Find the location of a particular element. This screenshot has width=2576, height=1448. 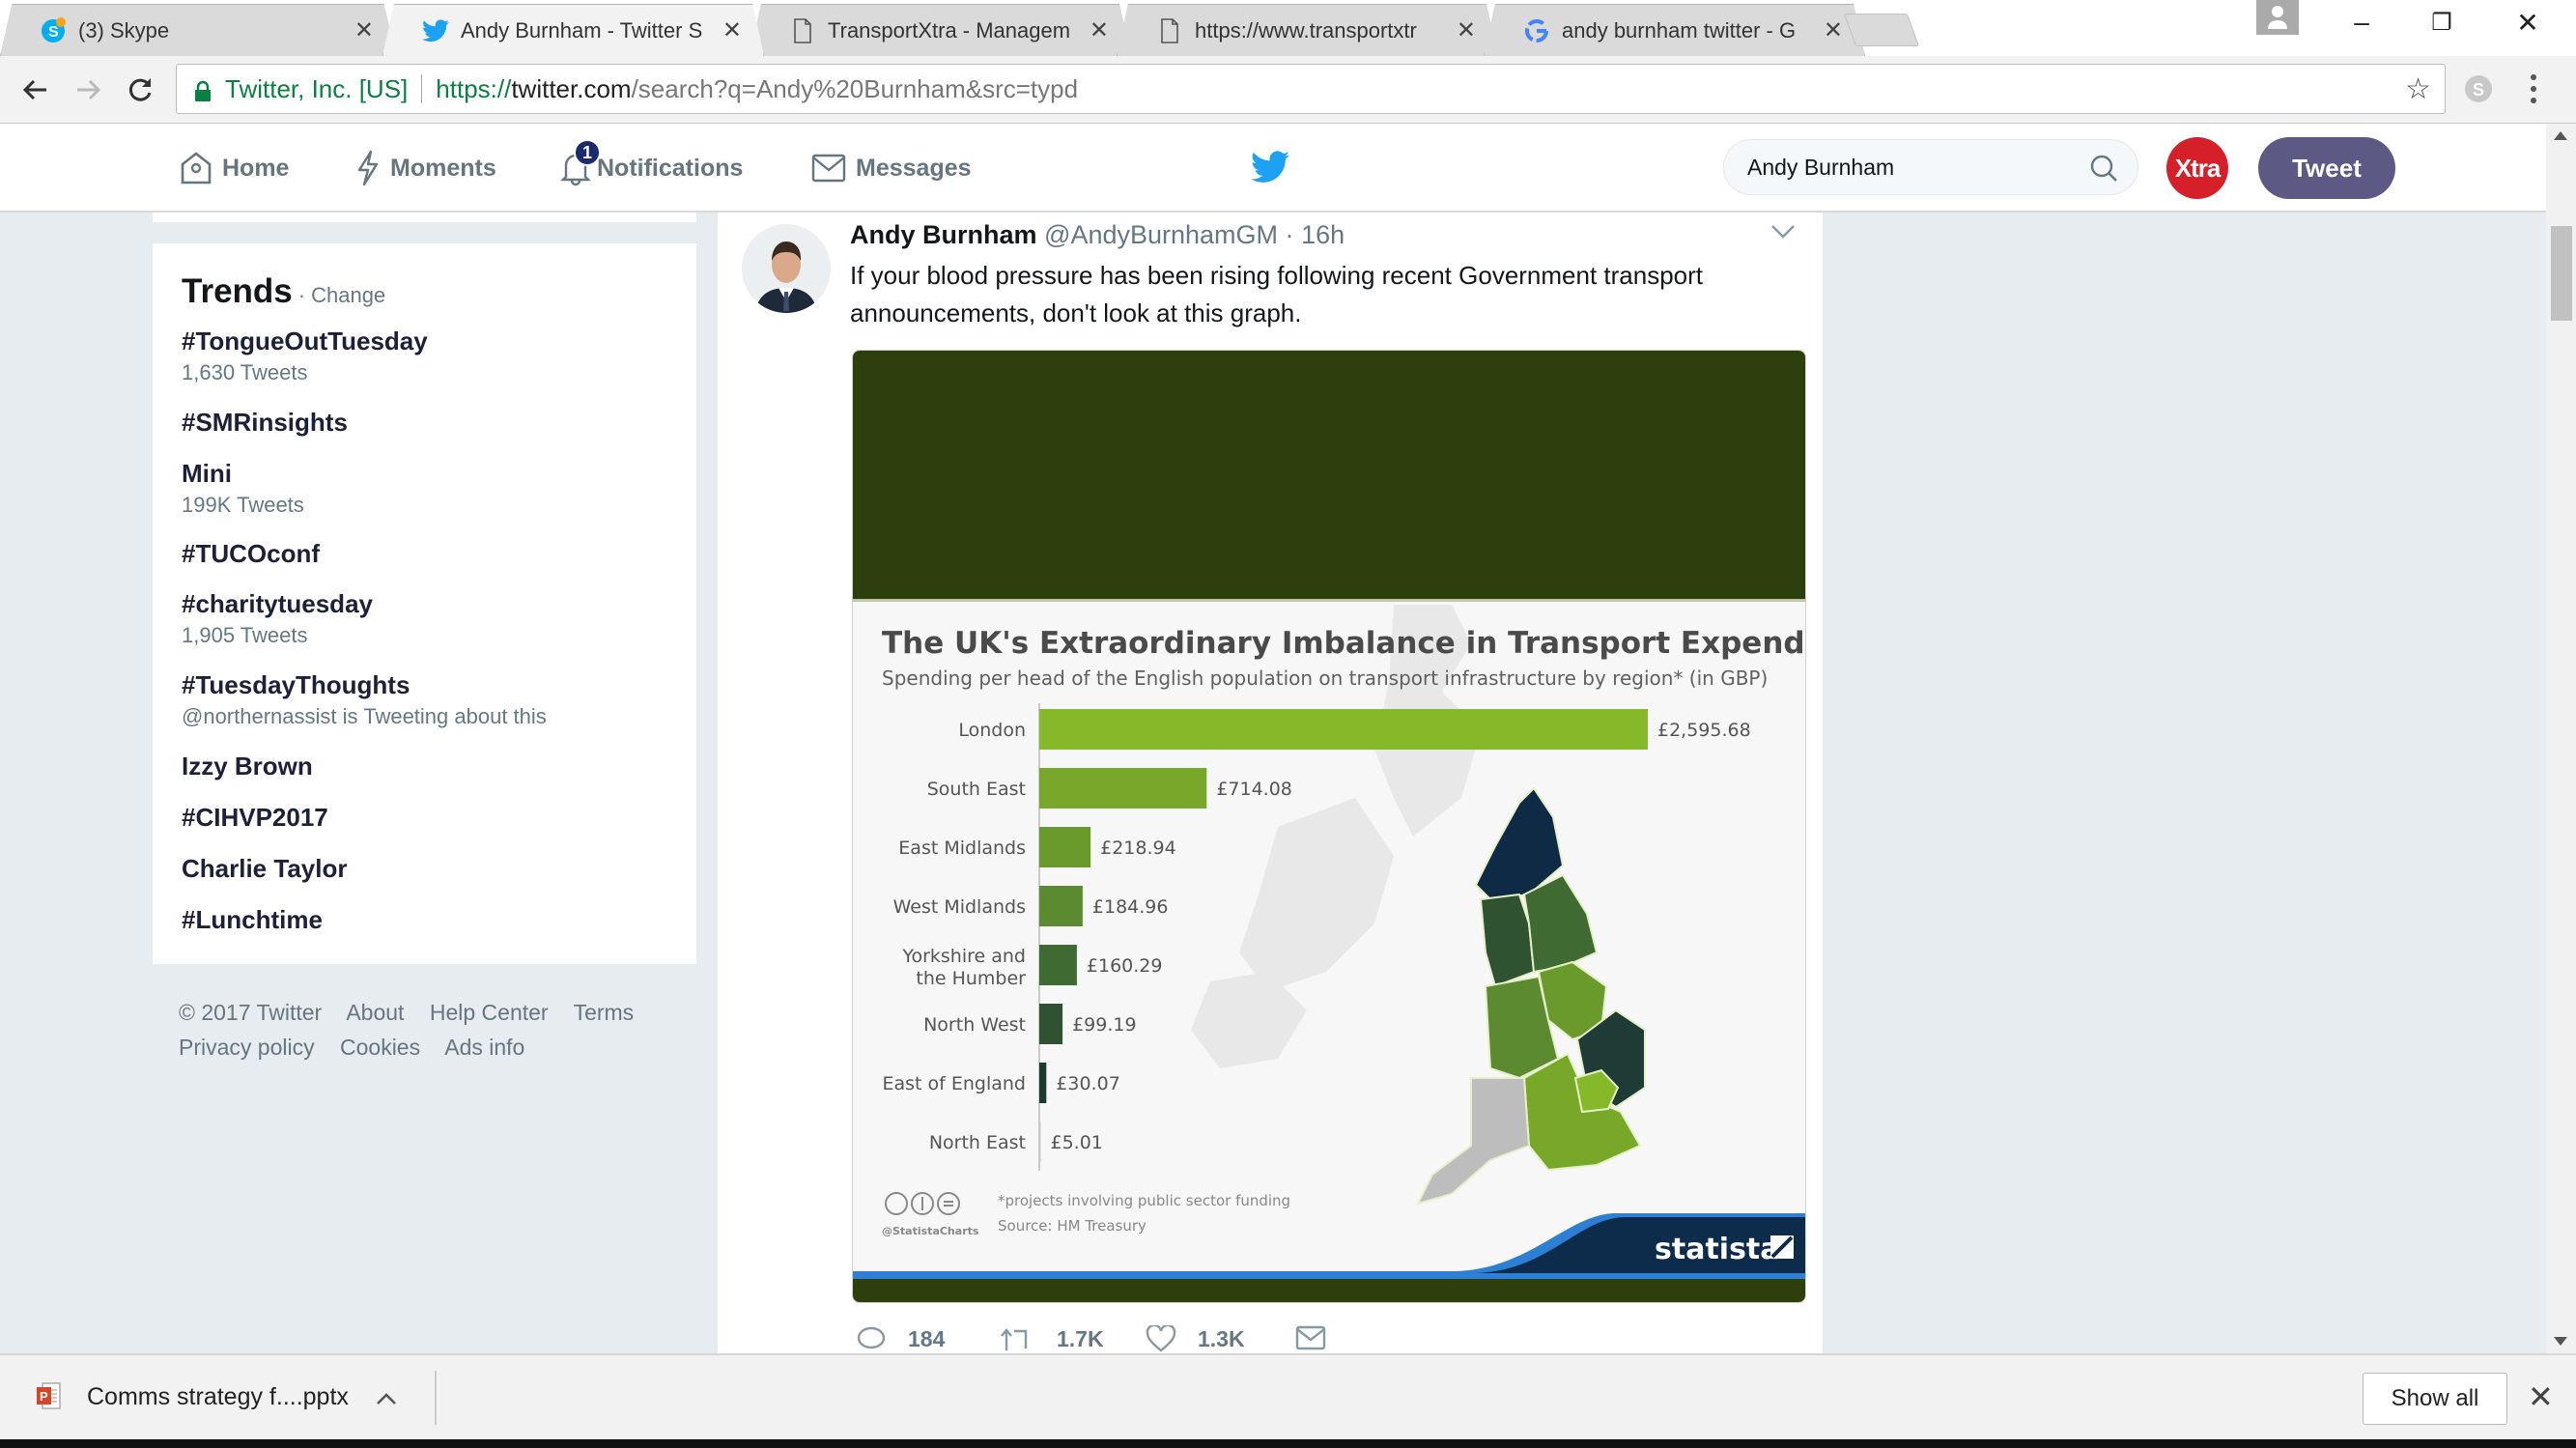

reload-button is located at coordinates (140, 90).